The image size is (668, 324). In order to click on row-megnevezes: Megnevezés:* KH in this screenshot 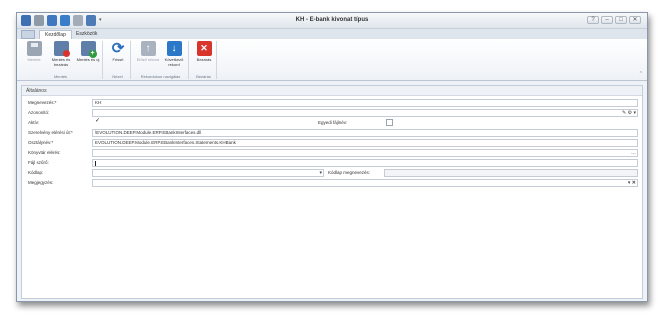, I will do `click(332, 103)`.